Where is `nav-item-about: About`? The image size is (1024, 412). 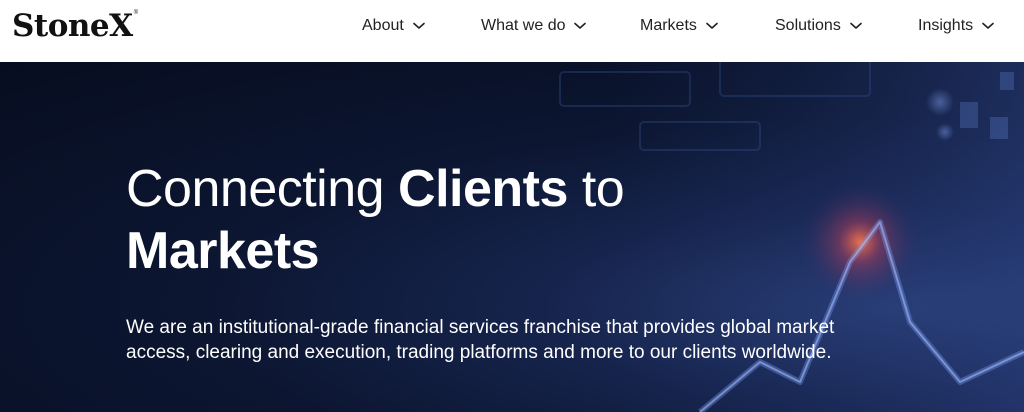 nav-item-about: About is located at coordinates (393, 26).